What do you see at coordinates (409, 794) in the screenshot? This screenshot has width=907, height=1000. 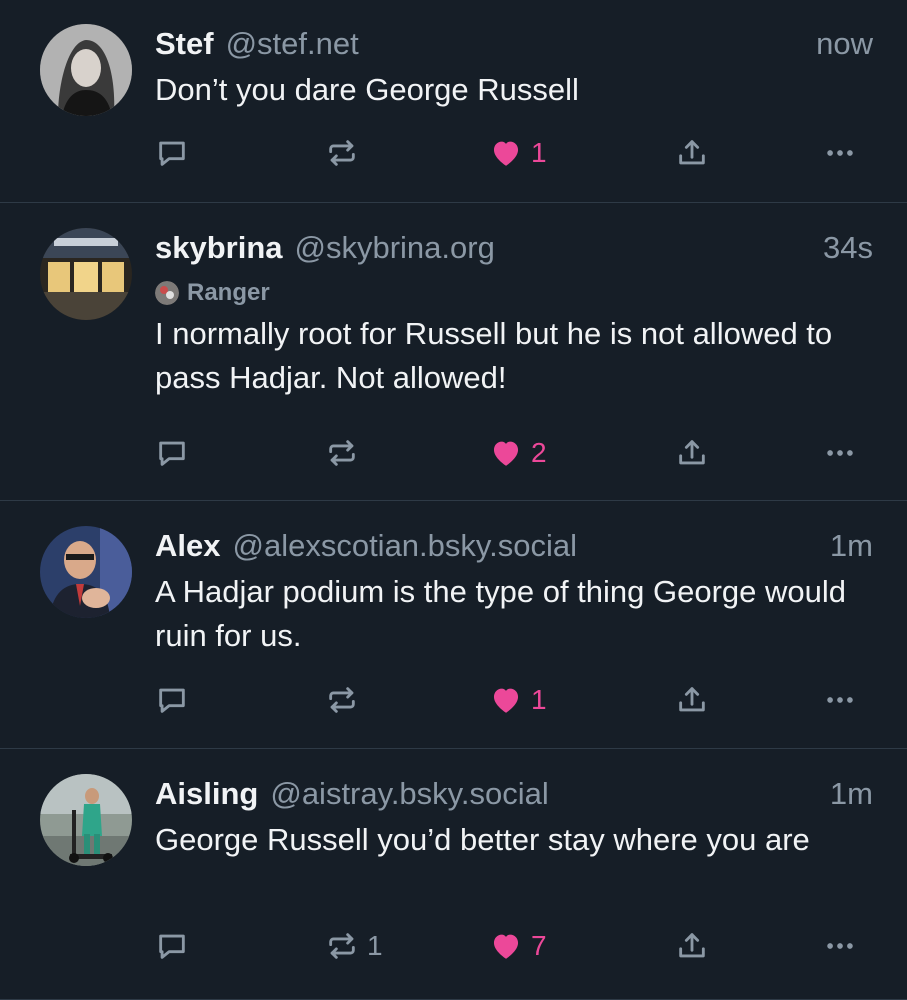 I see `author-handle: @aistray.bsky.social` at bounding box center [409, 794].